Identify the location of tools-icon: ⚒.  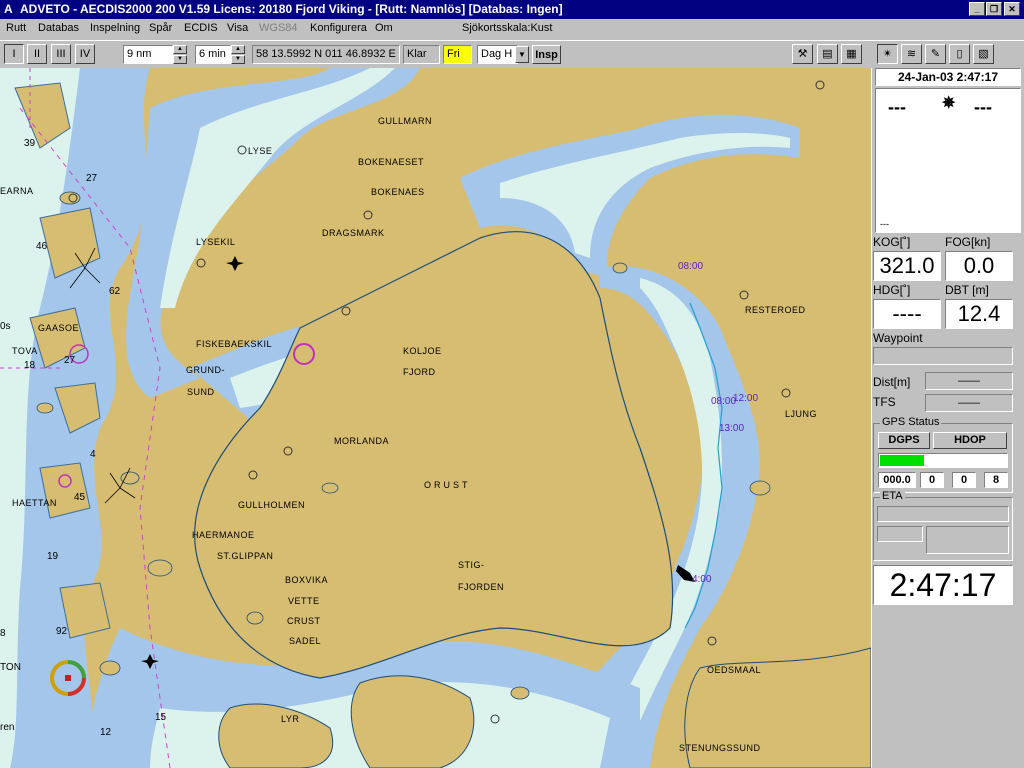
(802, 54).